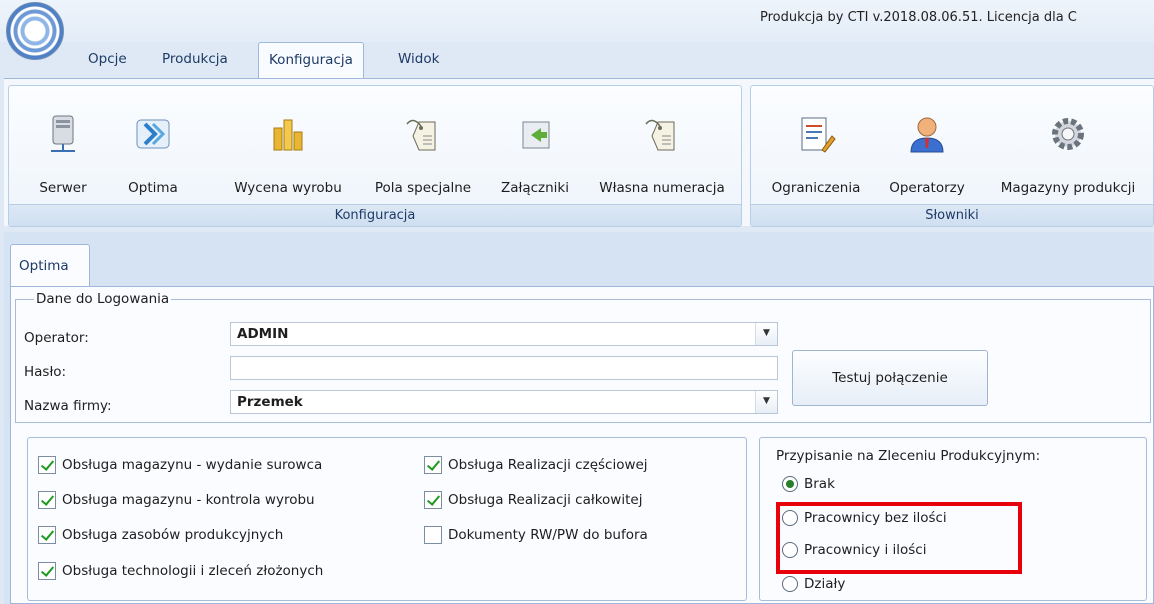 This screenshot has width=1154, height=604. I want to click on checkbox-wydanie-surowca: Obsługa magazynu - wydanie surowca, so click(180, 465).